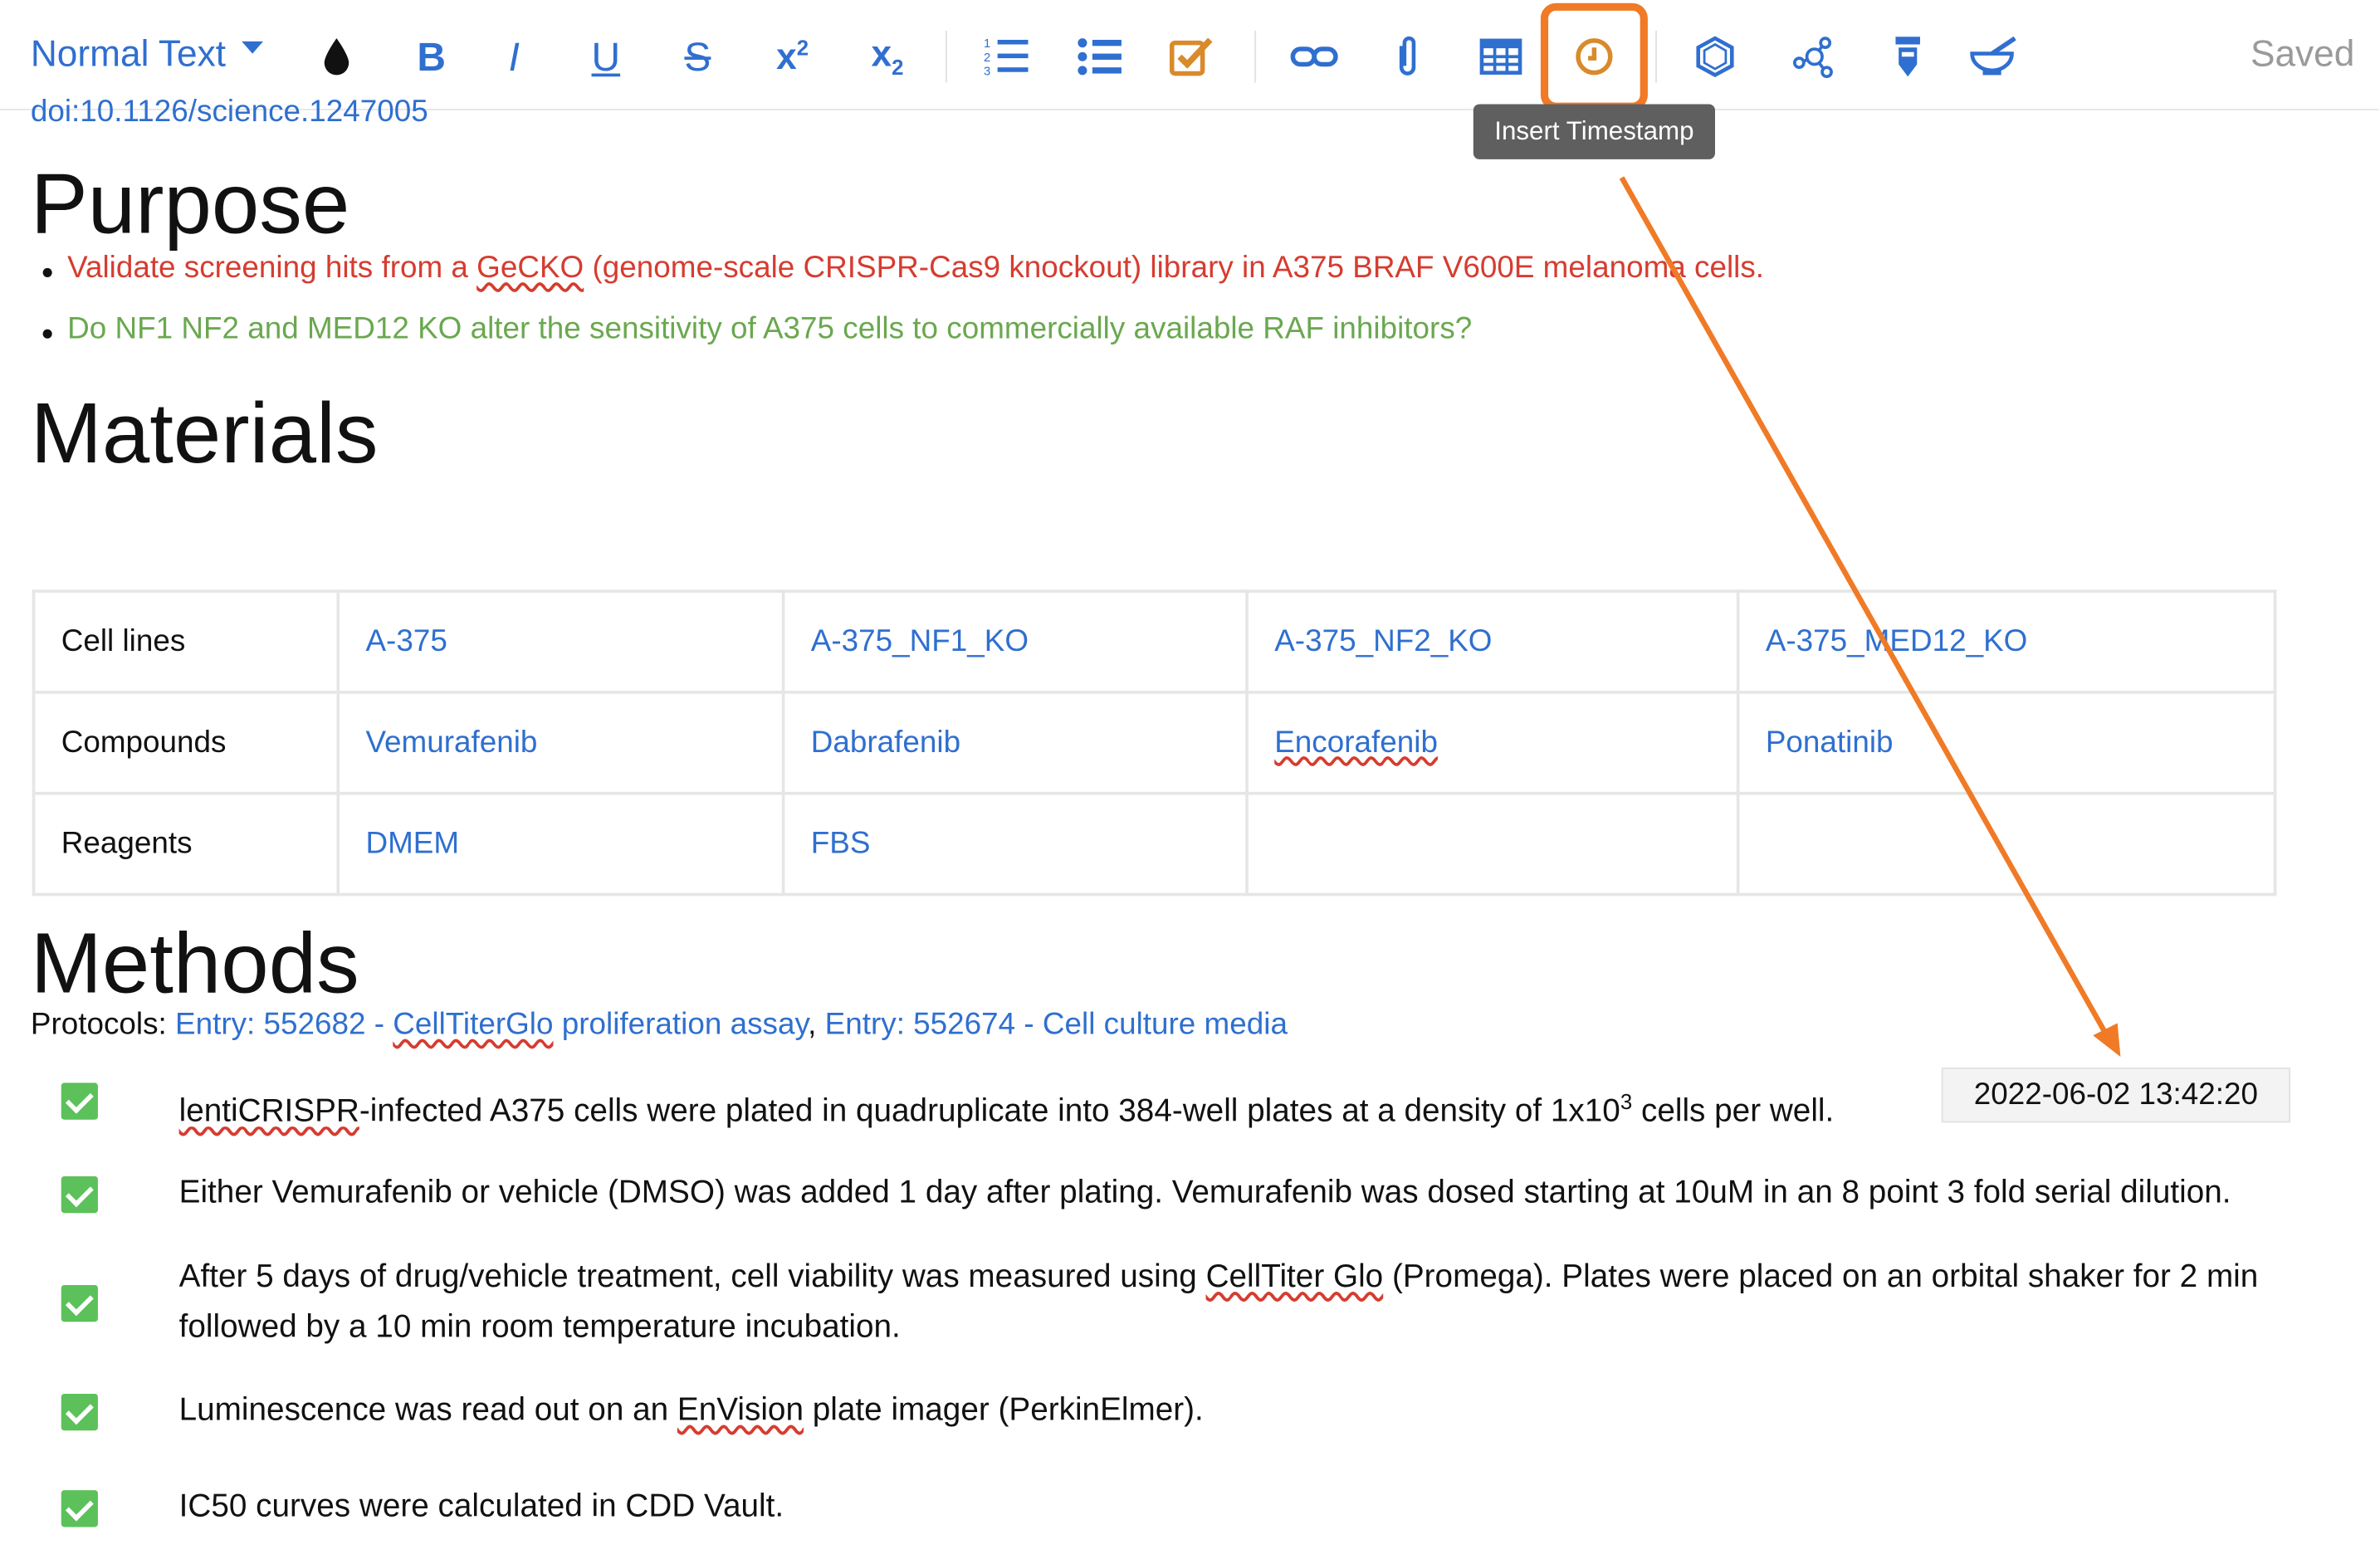  I want to click on doi-link: doi:10.1126/science.1247005, so click(229, 111).